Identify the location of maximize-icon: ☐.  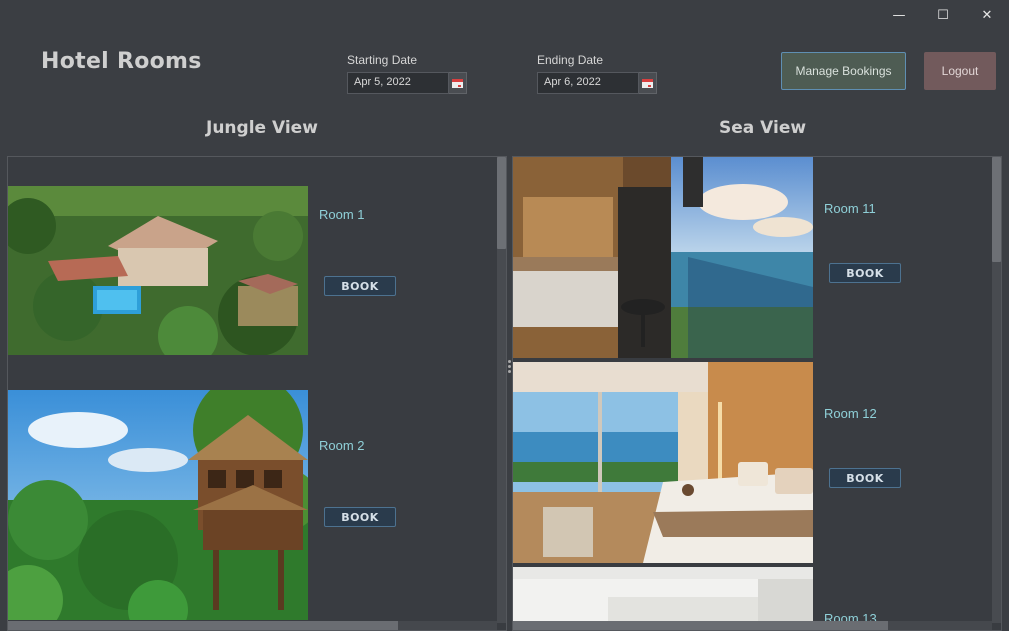
(943, 15).